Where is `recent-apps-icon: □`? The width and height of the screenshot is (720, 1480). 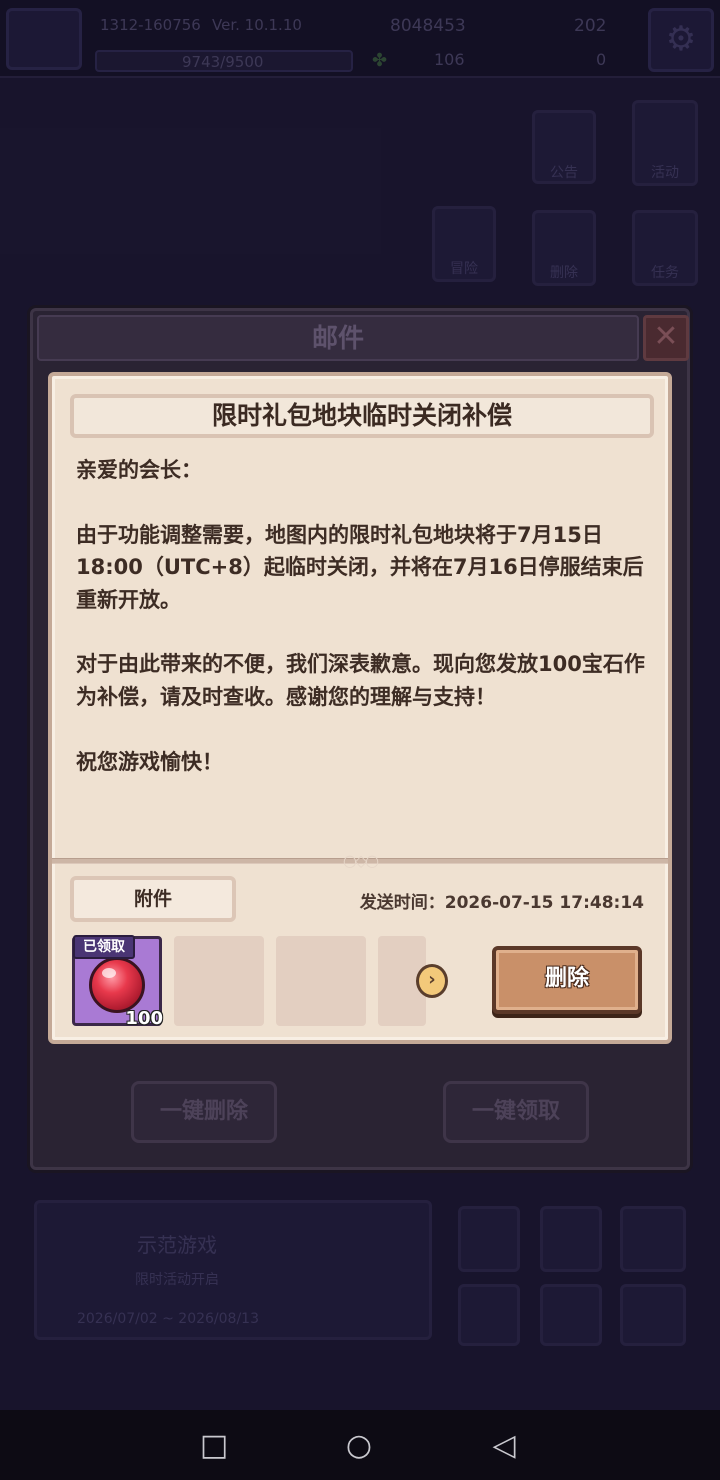
recent-apps-icon: □ is located at coordinates (214, 1446).